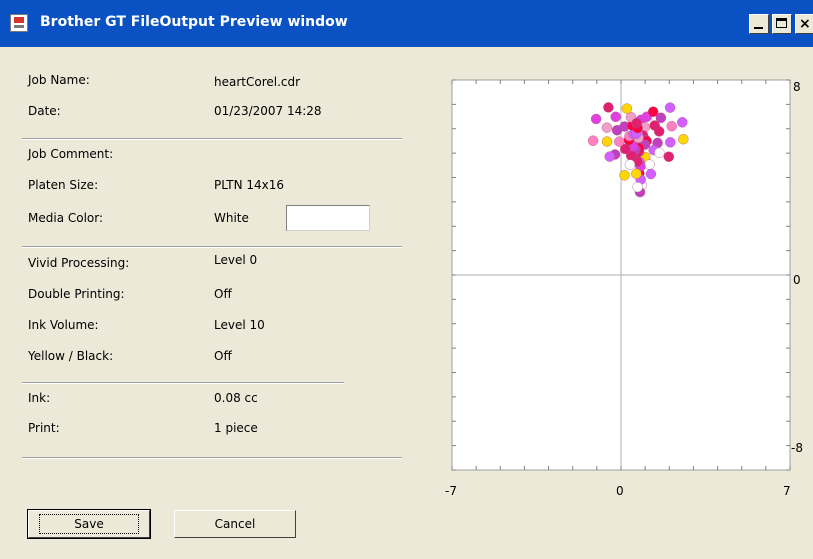 The width and height of the screenshot is (813, 559). Describe the element at coordinates (239, 325) in the screenshot. I see `ink-volume-value: Level 10` at that location.